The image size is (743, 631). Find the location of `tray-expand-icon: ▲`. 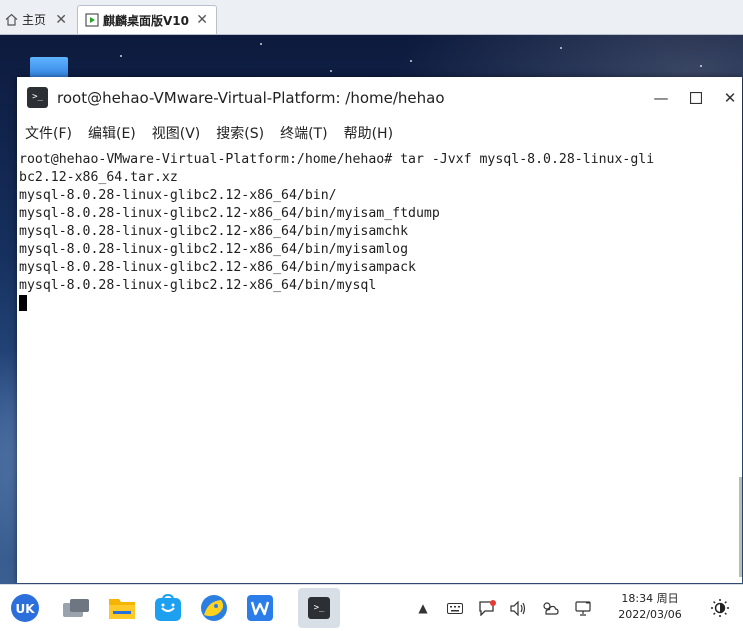

tray-expand-icon: ▲ is located at coordinates (423, 608).